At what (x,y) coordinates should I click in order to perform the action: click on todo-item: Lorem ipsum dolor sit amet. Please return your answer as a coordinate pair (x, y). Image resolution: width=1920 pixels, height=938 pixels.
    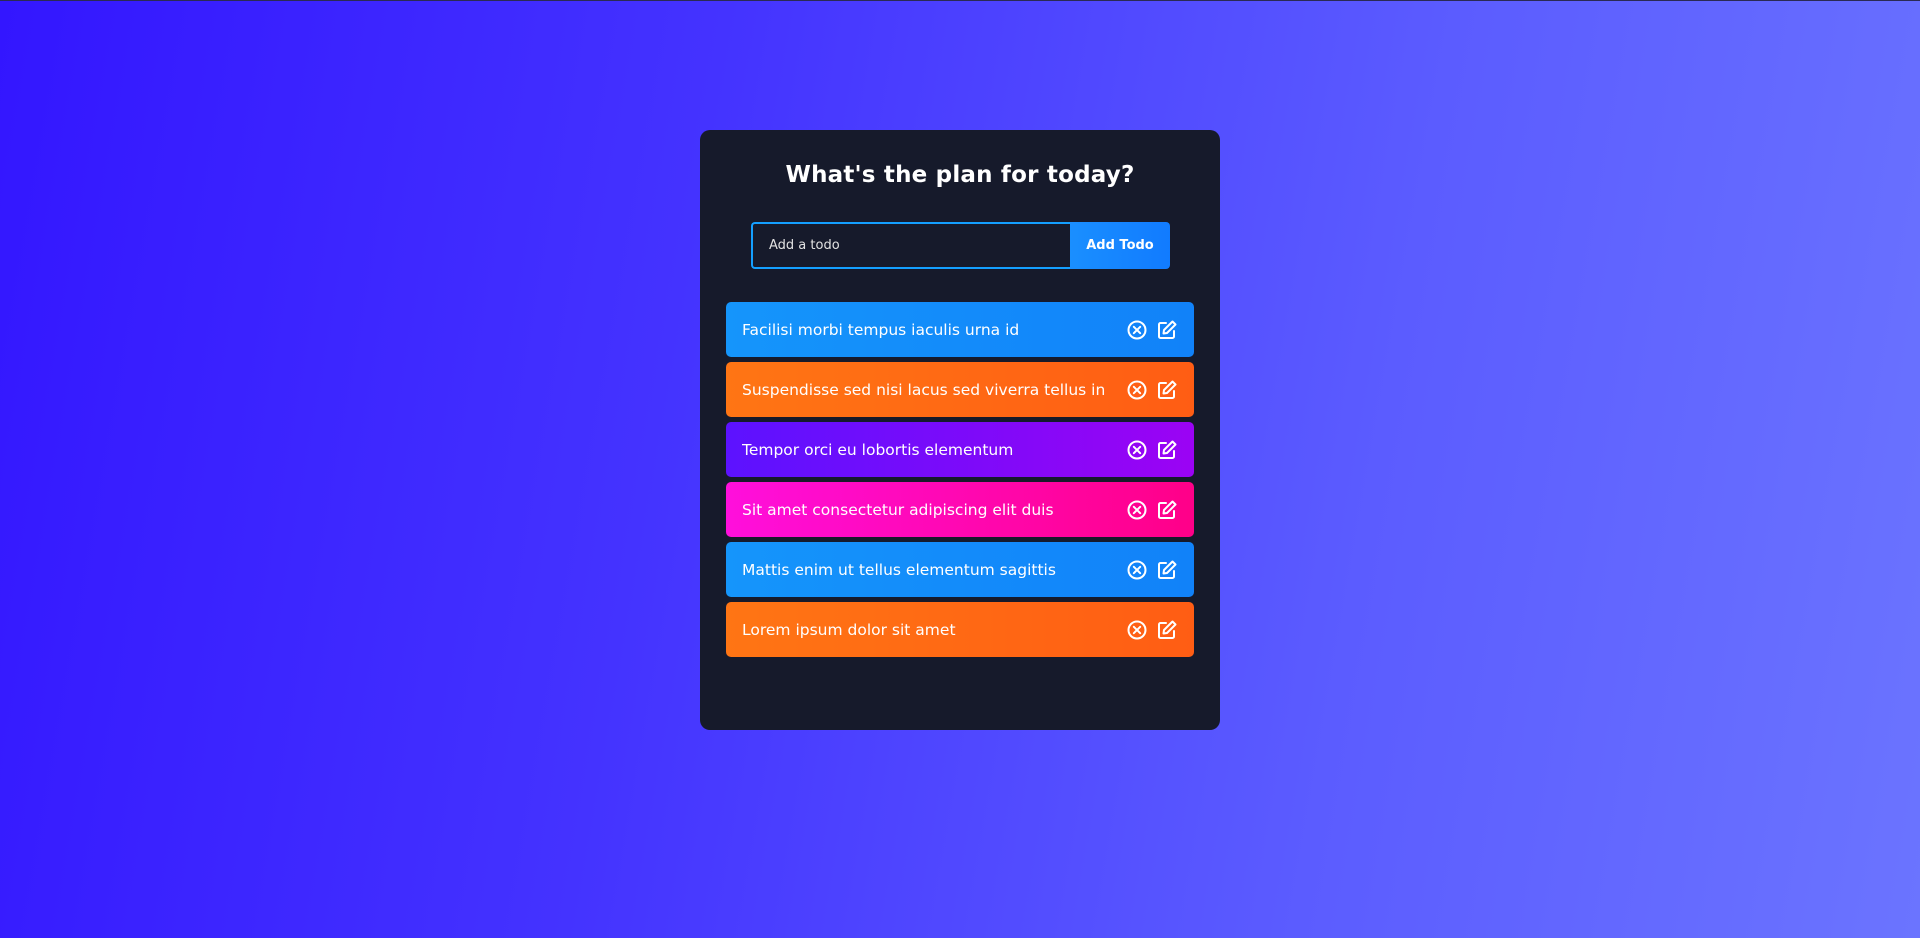
    Looking at the image, I should click on (960, 629).